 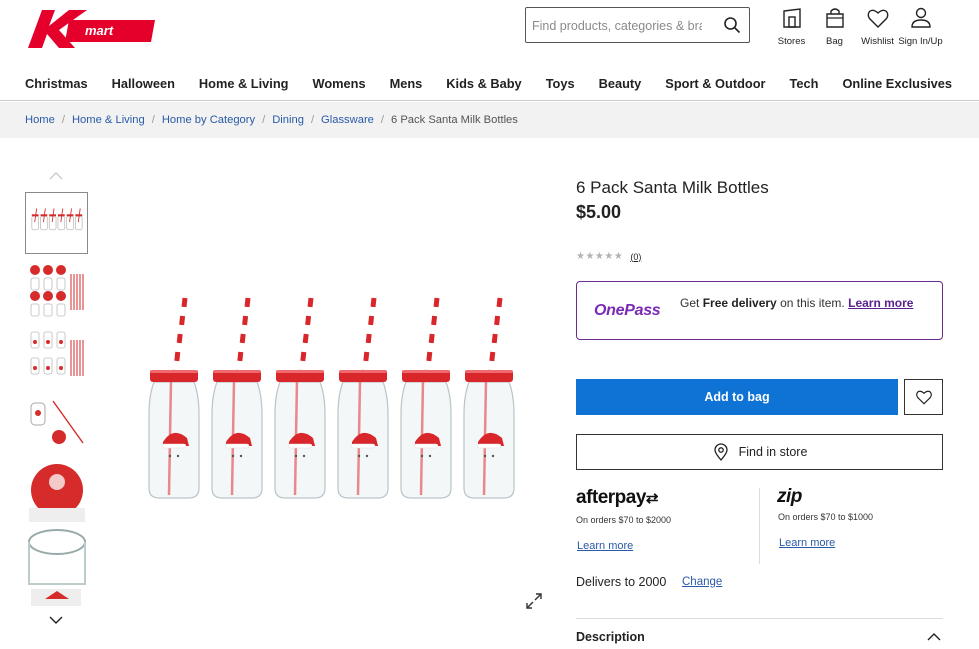 What do you see at coordinates (143, 83) in the screenshot?
I see `nav-halloween: Halloween` at bounding box center [143, 83].